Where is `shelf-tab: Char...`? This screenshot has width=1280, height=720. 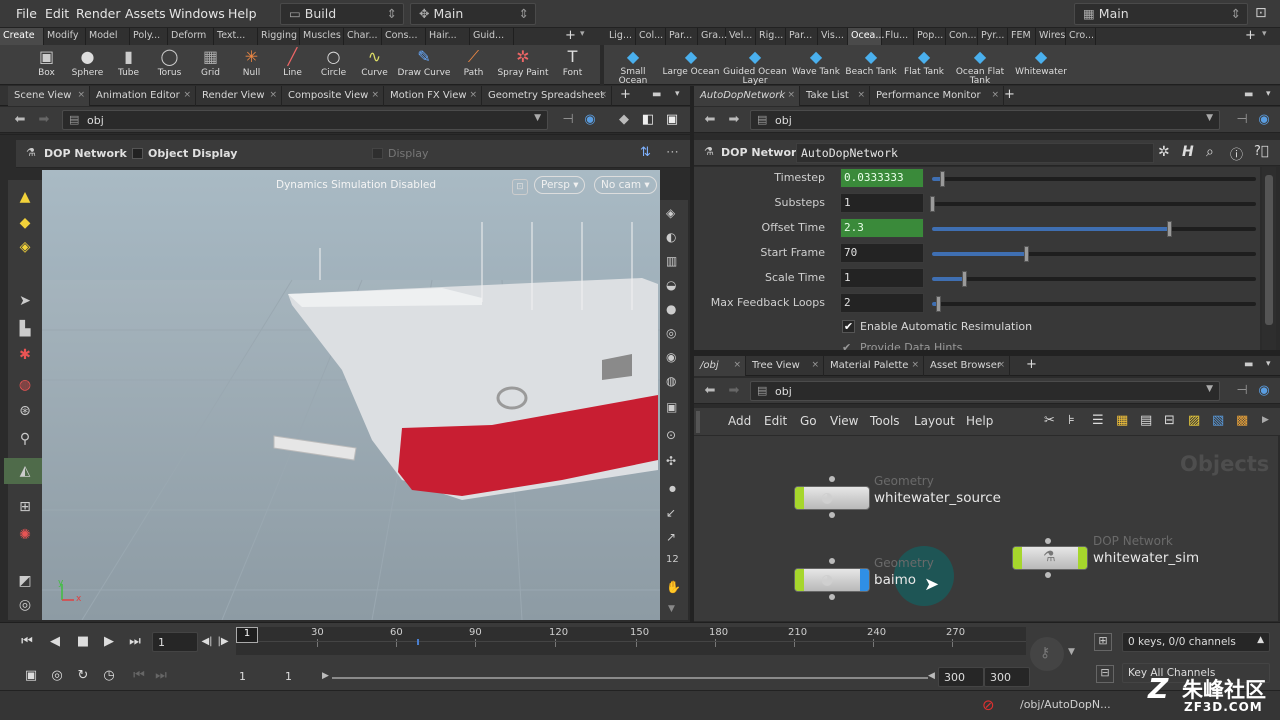
shelf-tab: Char... is located at coordinates (363, 36).